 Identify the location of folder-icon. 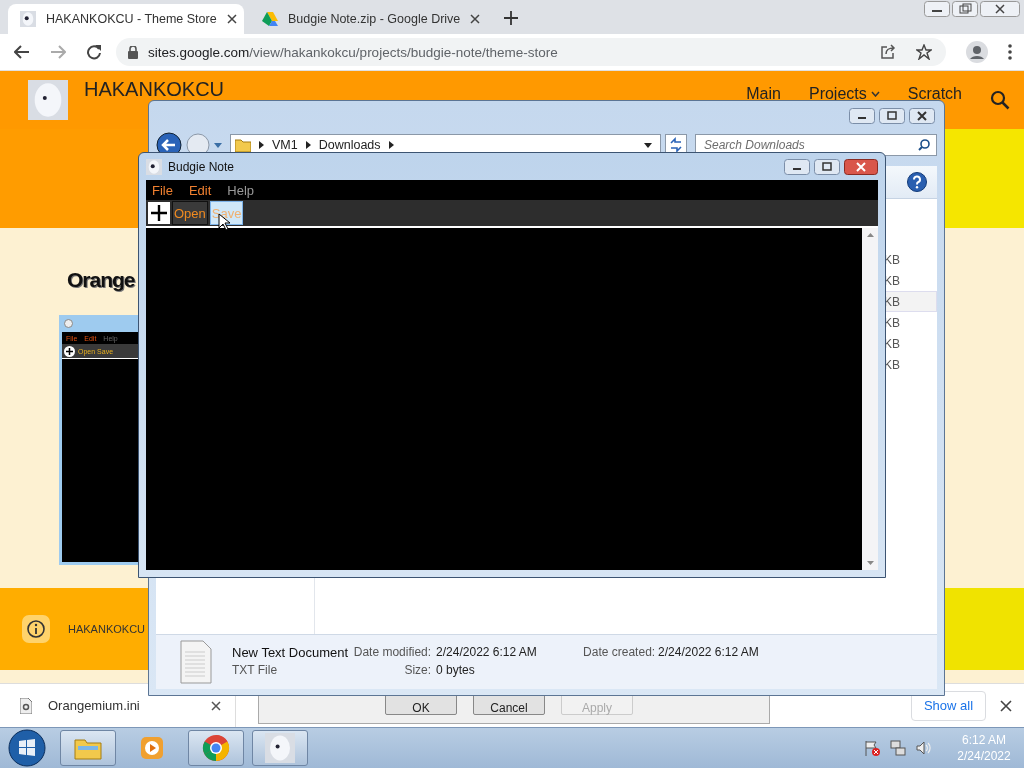
(88, 748).